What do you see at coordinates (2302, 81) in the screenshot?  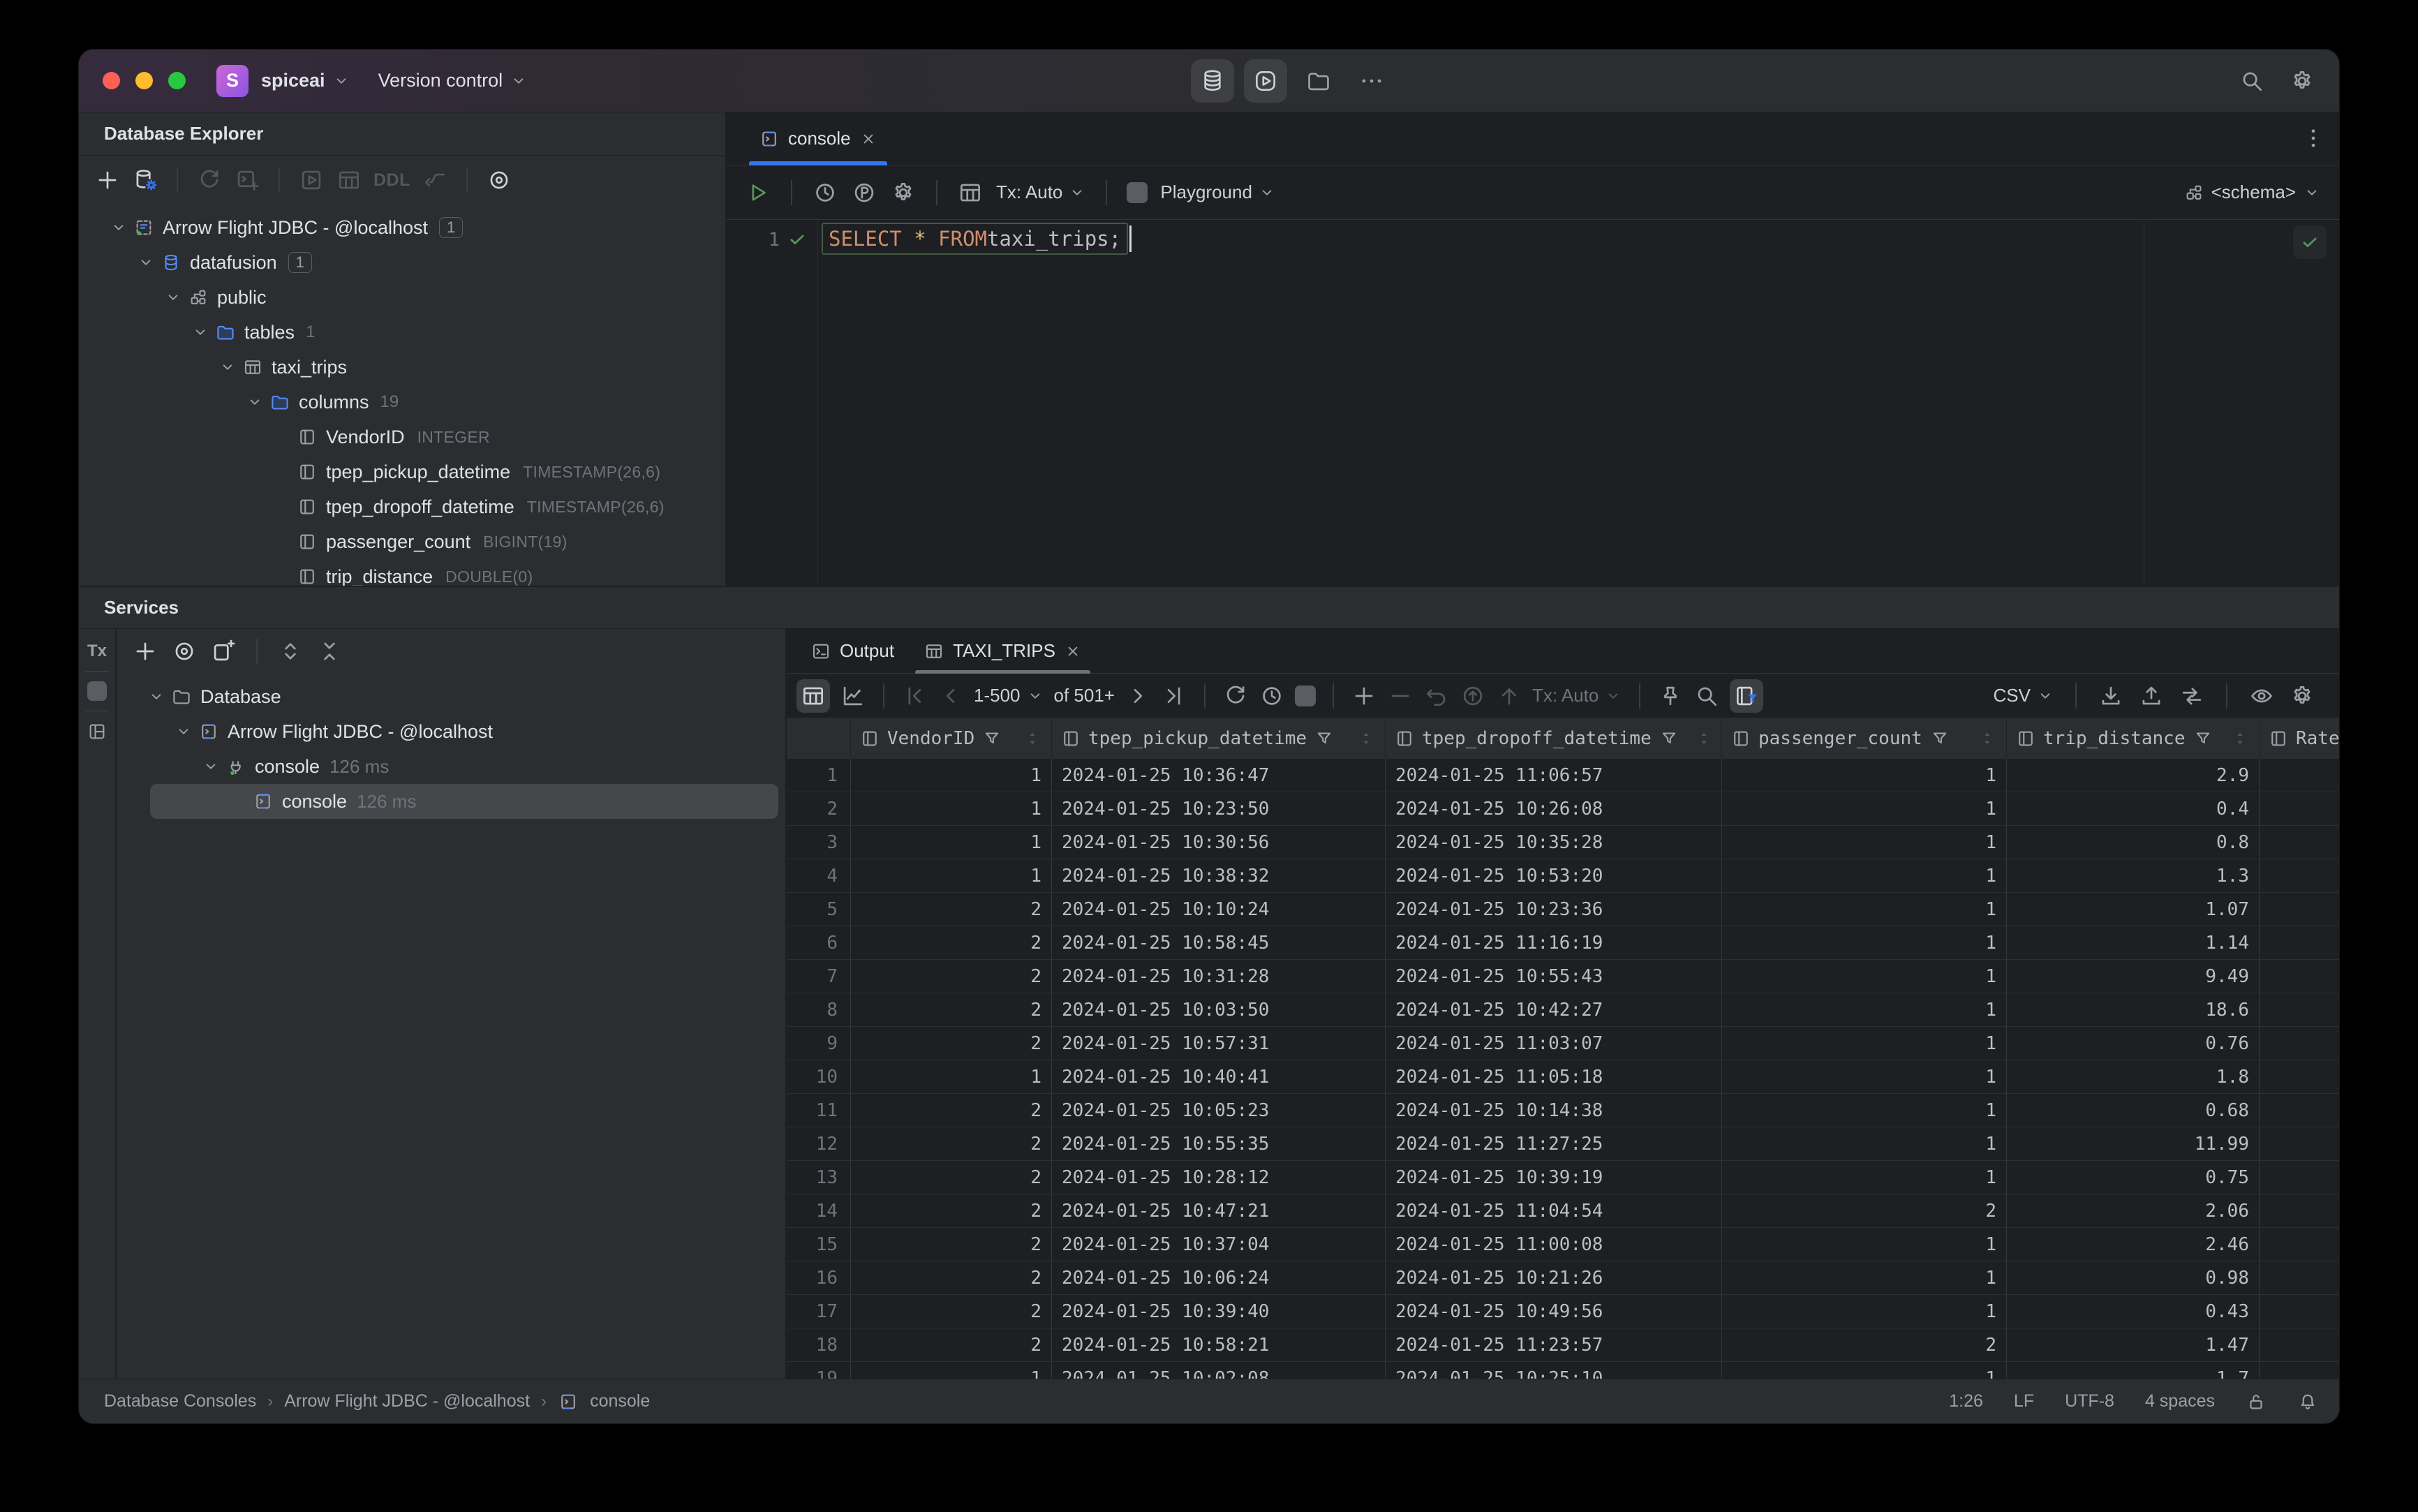 I see `settings-gear-icon` at bounding box center [2302, 81].